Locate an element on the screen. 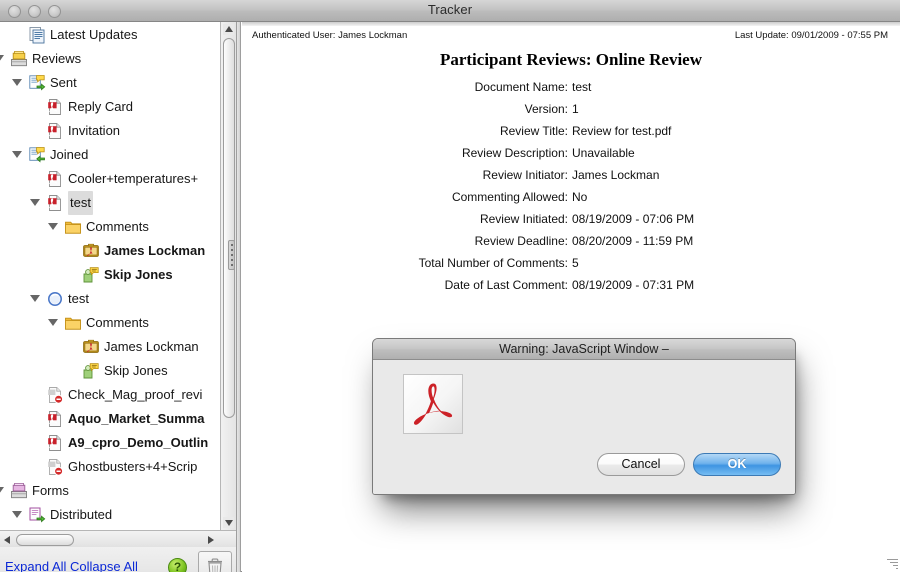 The height and width of the screenshot is (572, 900). authenticated-user-label: Authenticated User: James Lockman is located at coordinates (330, 35).